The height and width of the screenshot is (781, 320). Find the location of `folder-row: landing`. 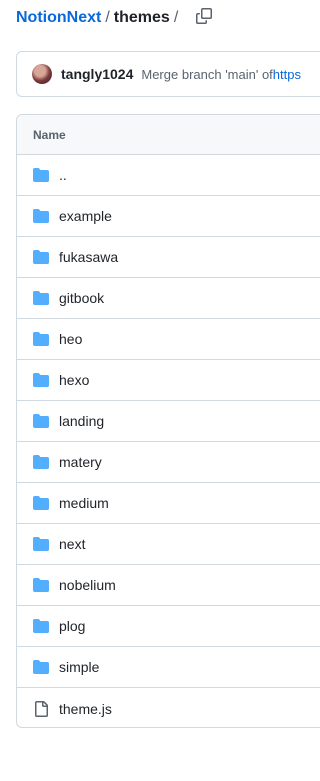

folder-row: landing is located at coordinates (168, 421).